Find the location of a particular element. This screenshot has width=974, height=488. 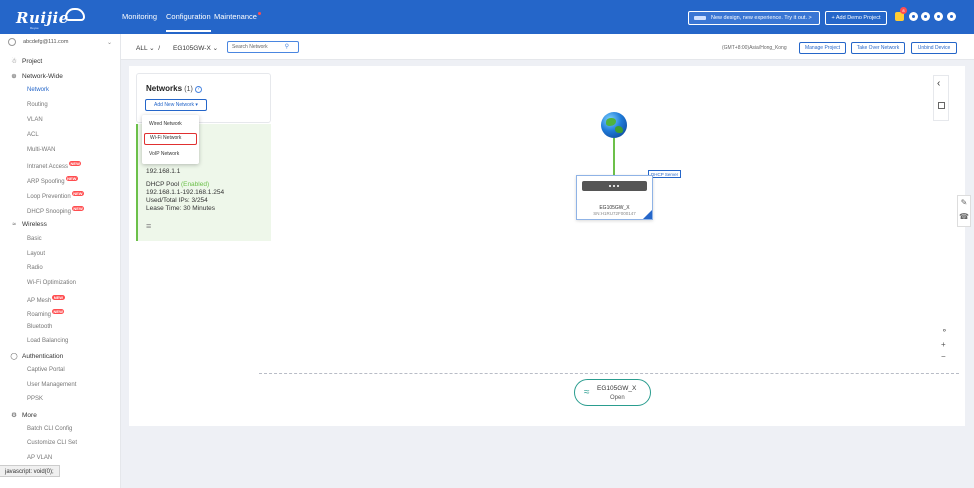

sidebar-item-loop-prevention: Loop PreventionNEW is located at coordinates (56, 195).